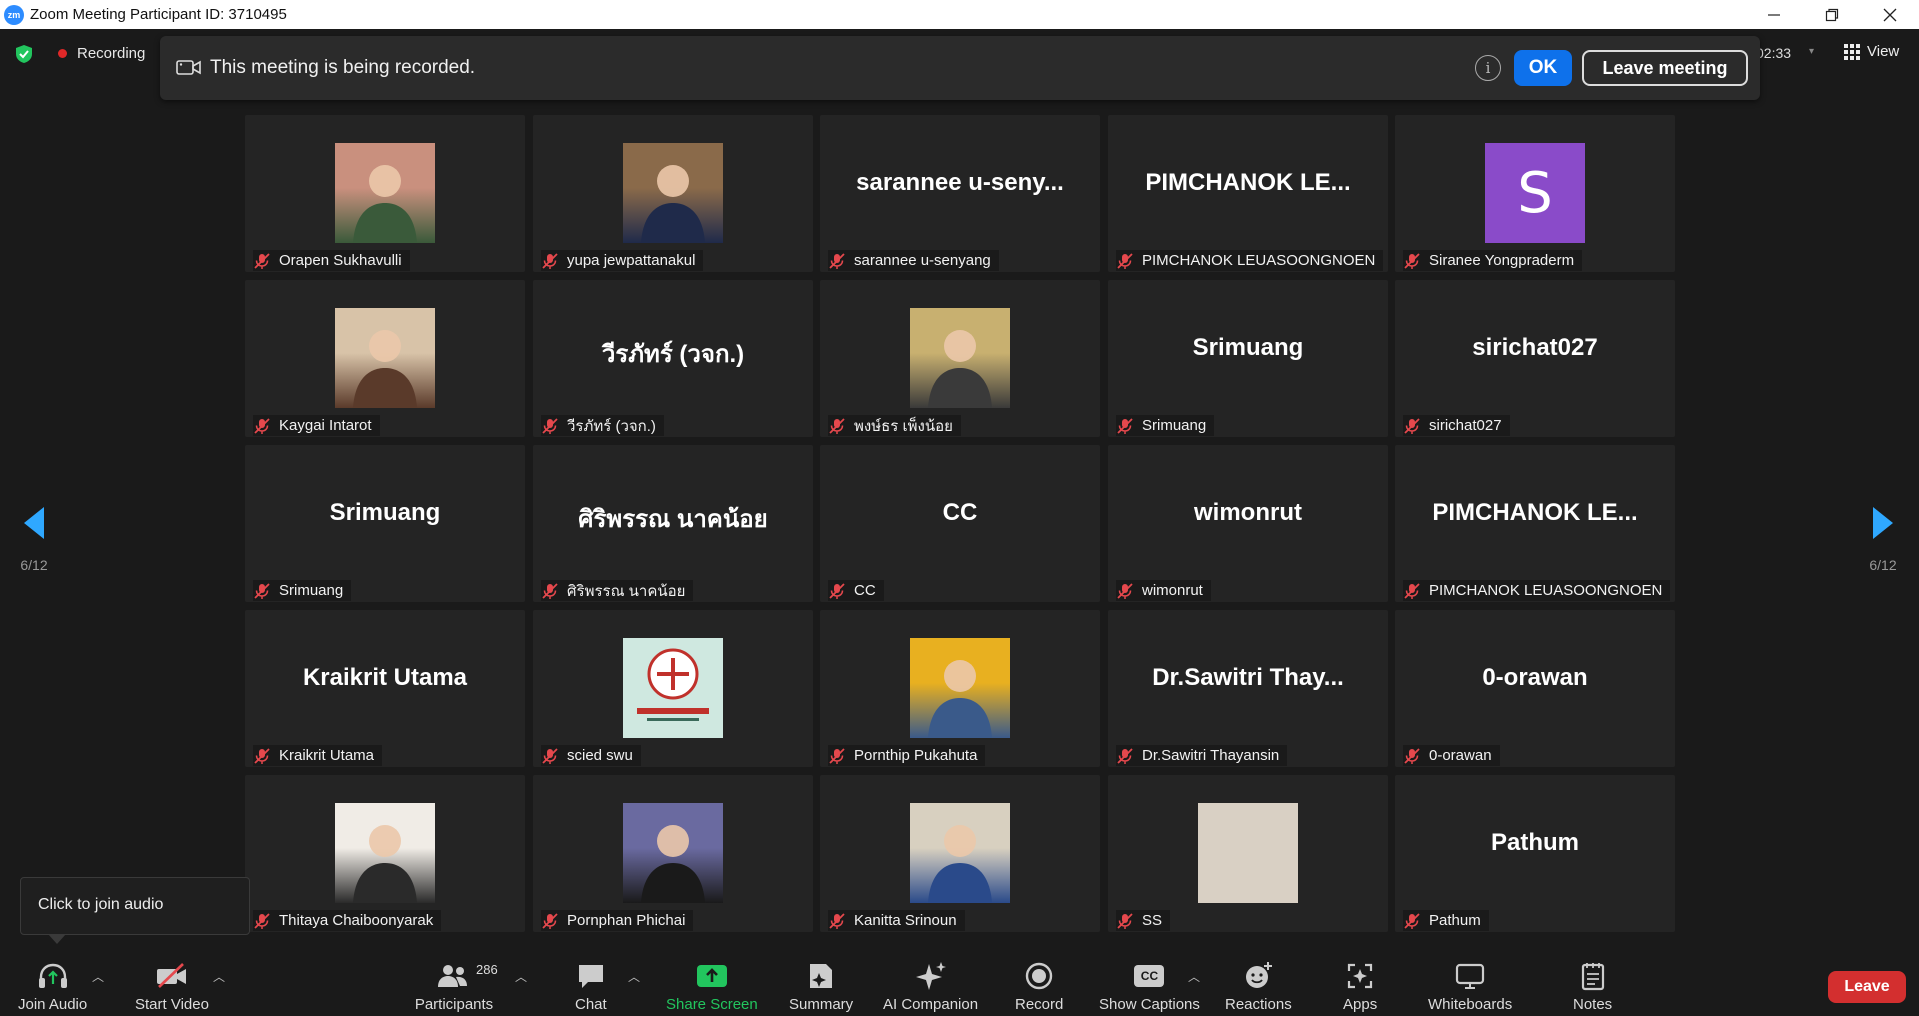  I want to click on participant-tile: wimonrut wimonrut, so click(1248, 523).